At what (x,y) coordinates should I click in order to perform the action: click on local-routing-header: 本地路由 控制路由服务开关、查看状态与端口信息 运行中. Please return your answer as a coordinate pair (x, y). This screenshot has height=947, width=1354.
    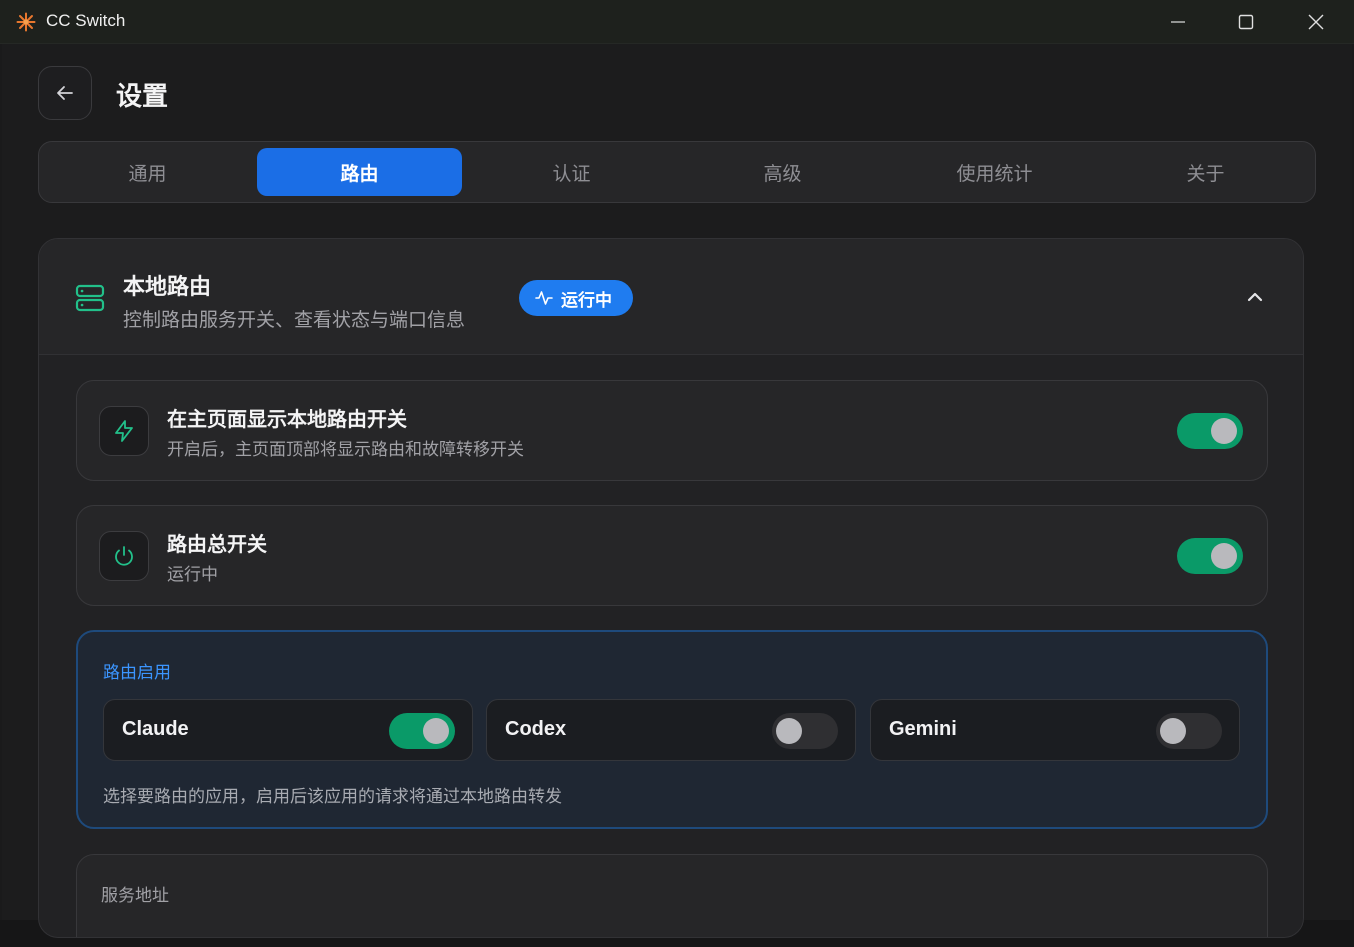
    Looking at the image, I should click on (671, 297).